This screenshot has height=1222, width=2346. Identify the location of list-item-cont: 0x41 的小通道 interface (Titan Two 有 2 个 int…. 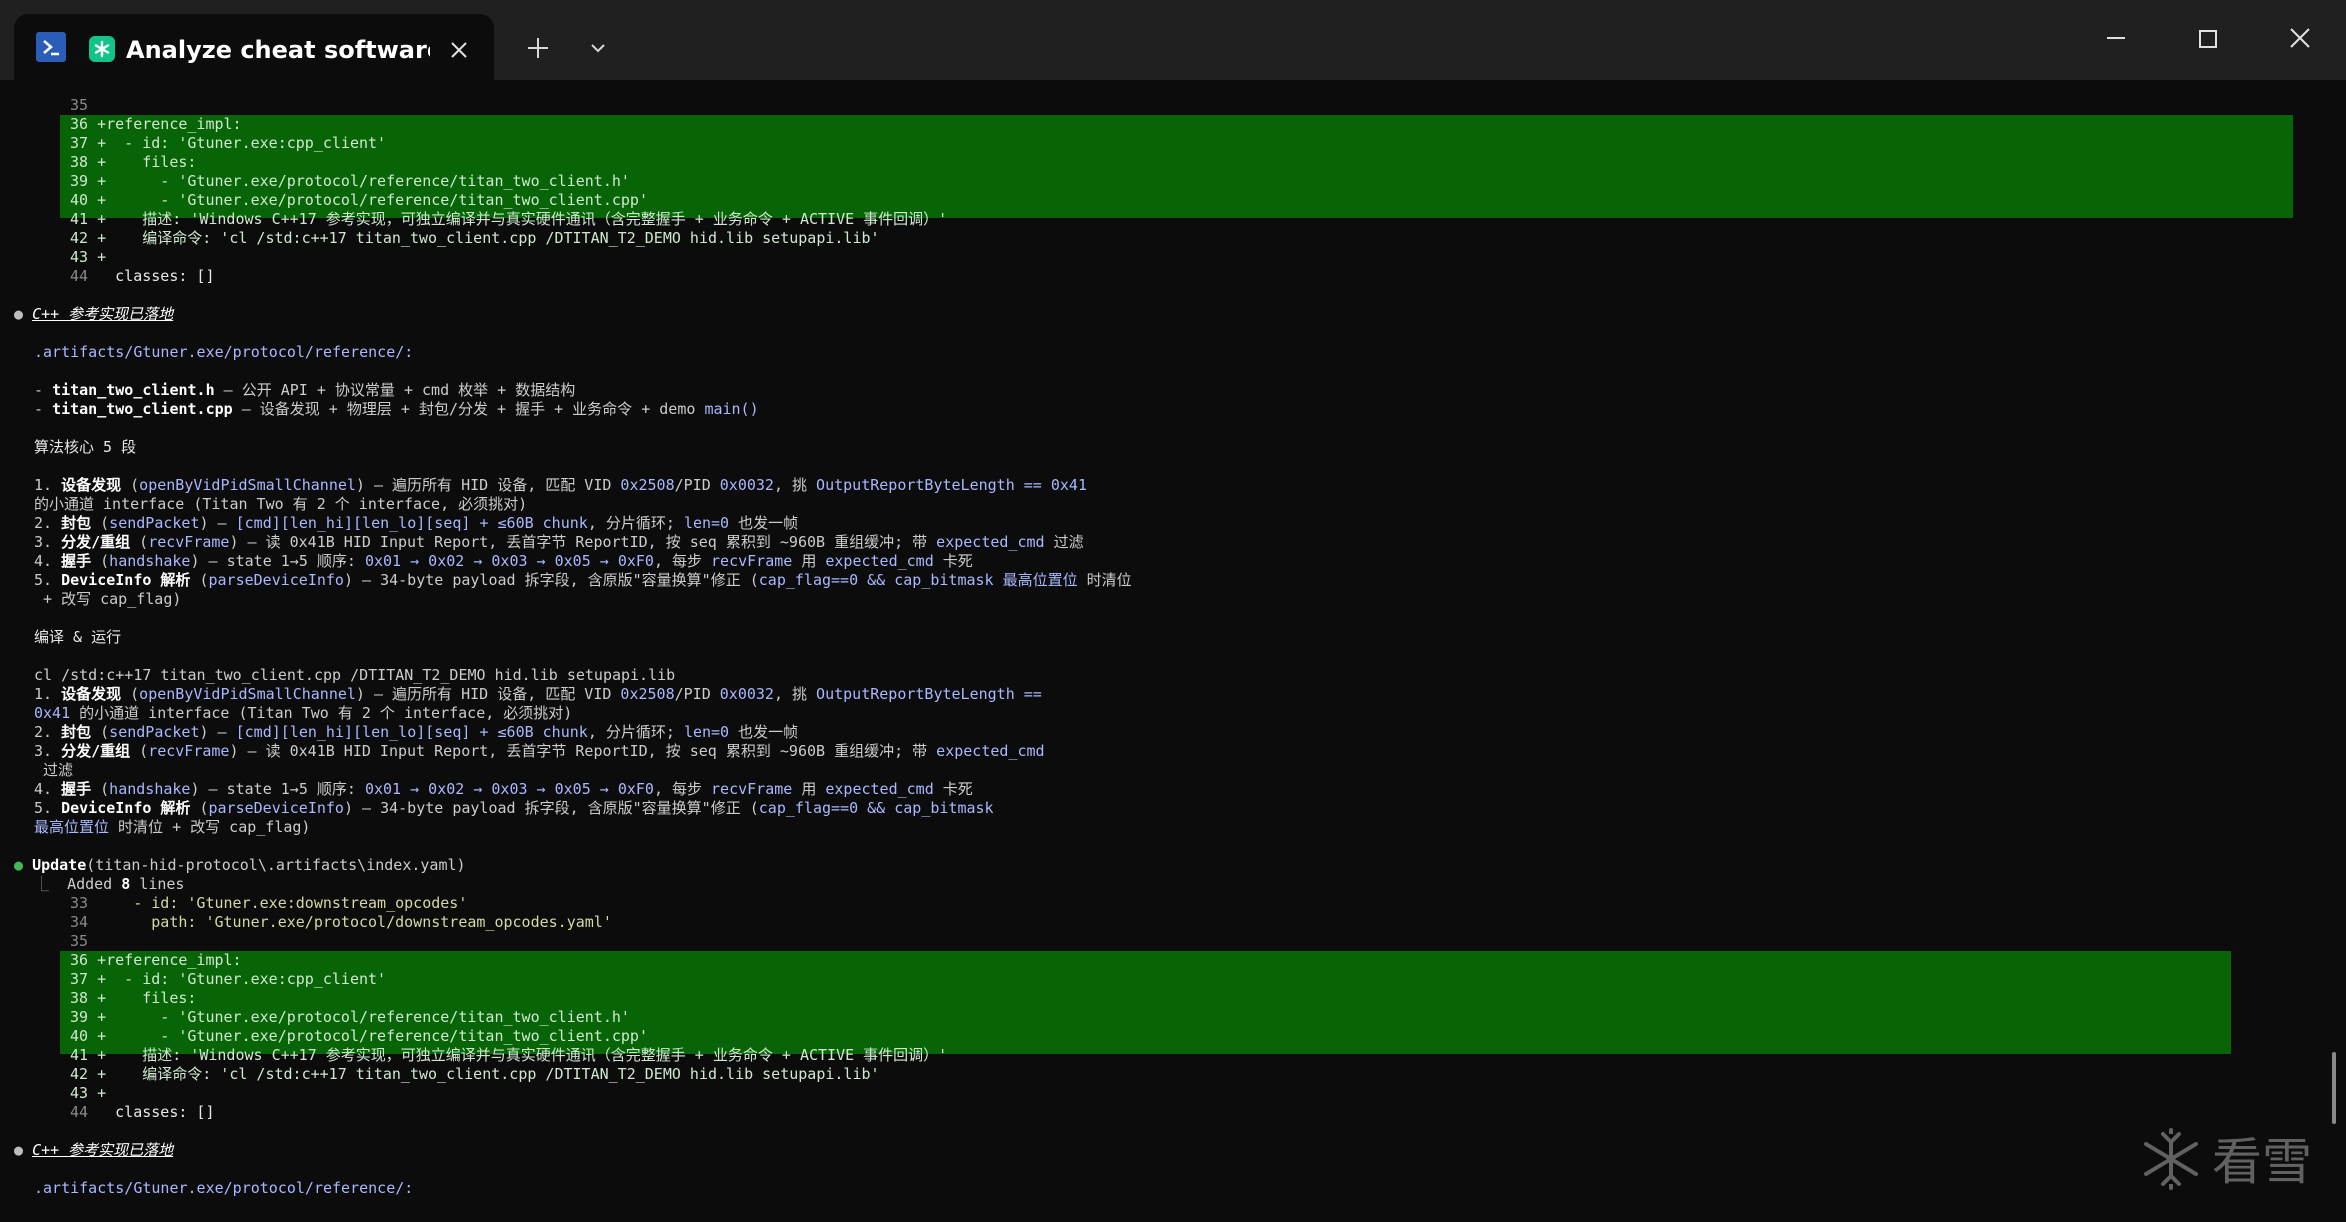
(303, 713).